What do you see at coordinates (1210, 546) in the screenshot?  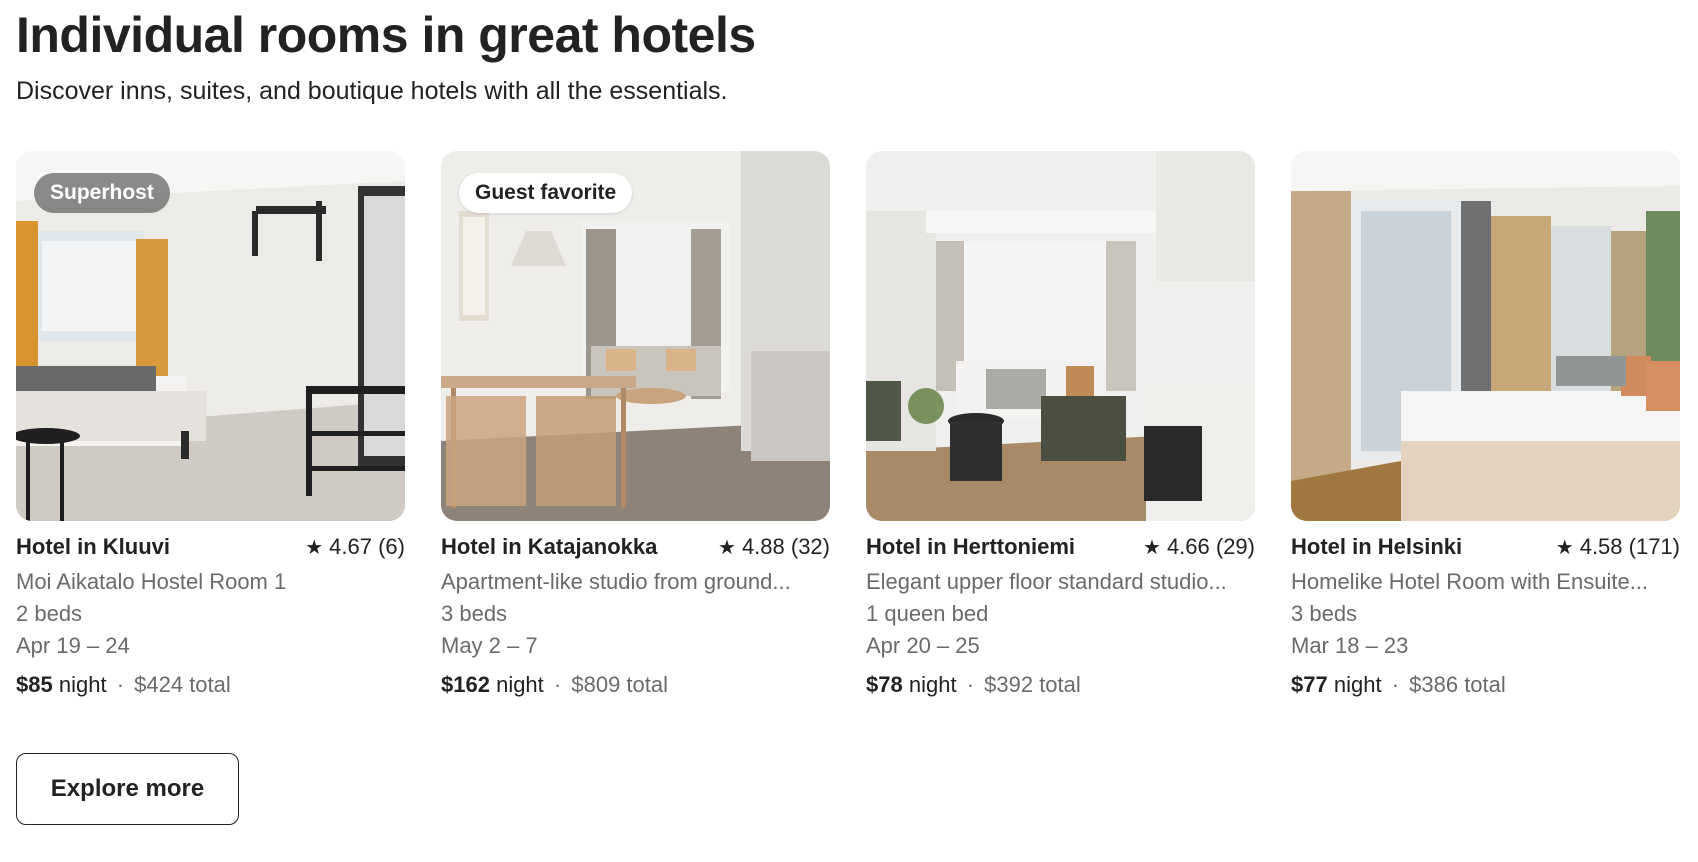 I see `rating-value: 4.66 (29)` at bounding box center [1210, 546].